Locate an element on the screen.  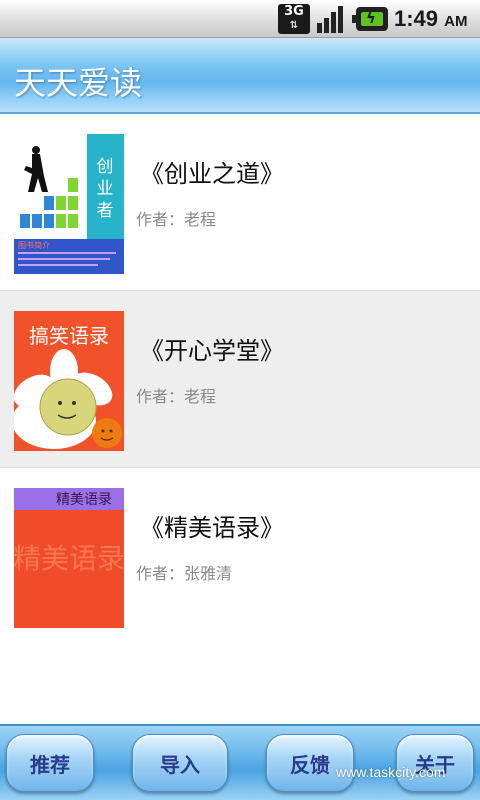
book-title: 《开心学堂》 is located at coordinates (212, 351).